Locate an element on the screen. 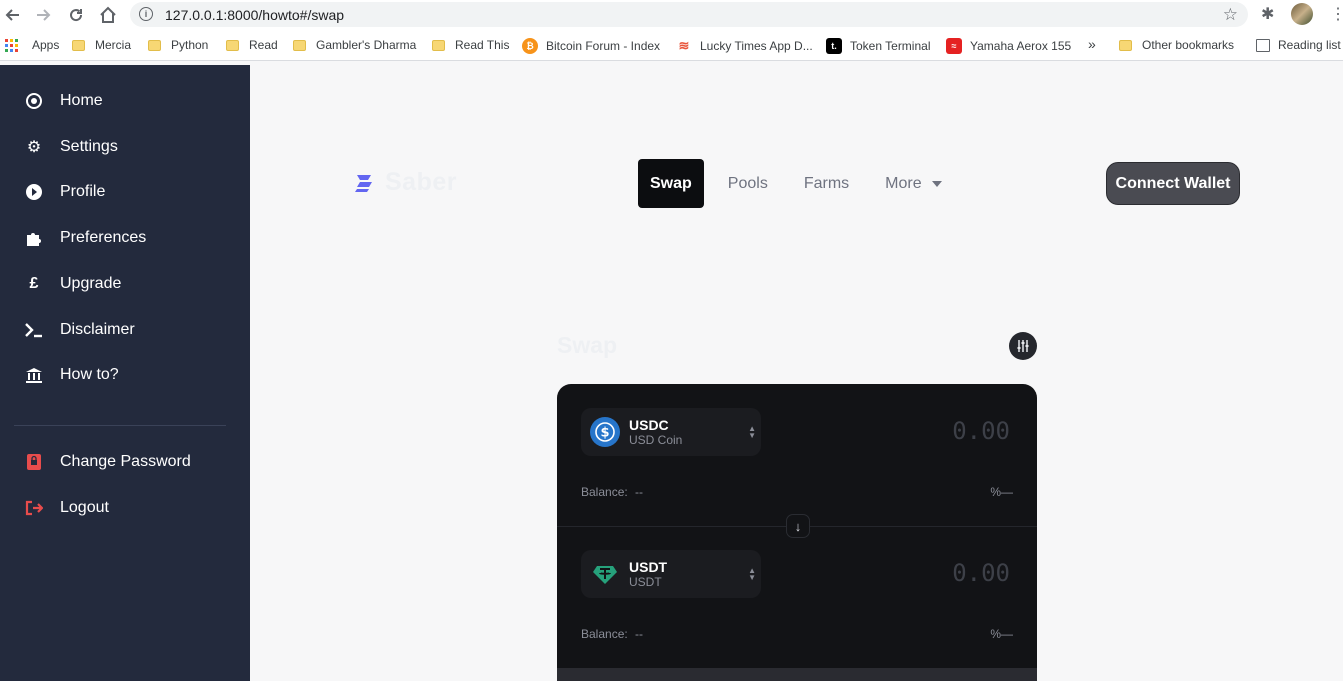 Image resolution: width=1343 pixels, height=681 pixels. connect-wallet-label: Connect Wallet is located at coordinates (1173, 183).